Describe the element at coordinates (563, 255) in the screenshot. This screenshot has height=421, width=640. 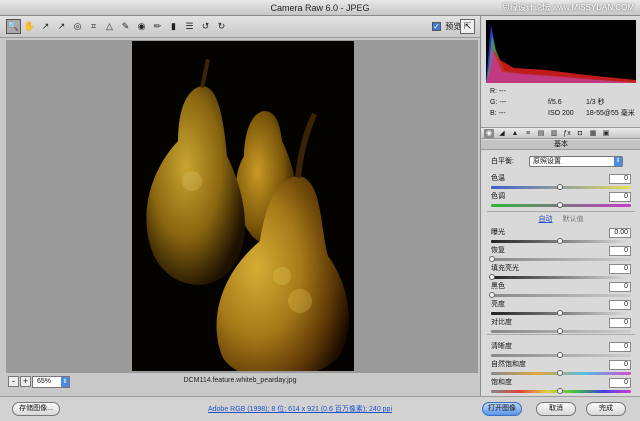
I see `recovery-slider-row: 恢复 0` at that location.